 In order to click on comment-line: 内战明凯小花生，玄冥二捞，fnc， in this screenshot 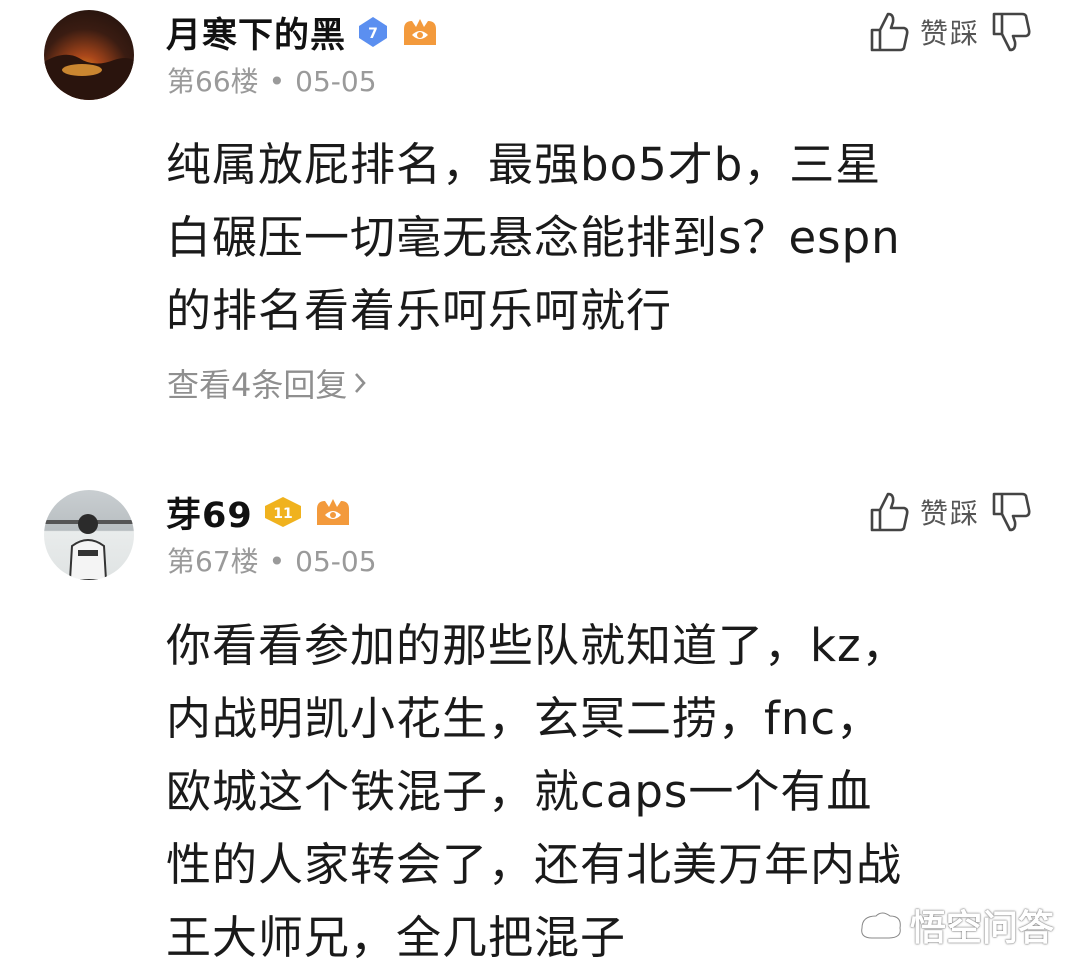, I will do `click(524, 718)`.